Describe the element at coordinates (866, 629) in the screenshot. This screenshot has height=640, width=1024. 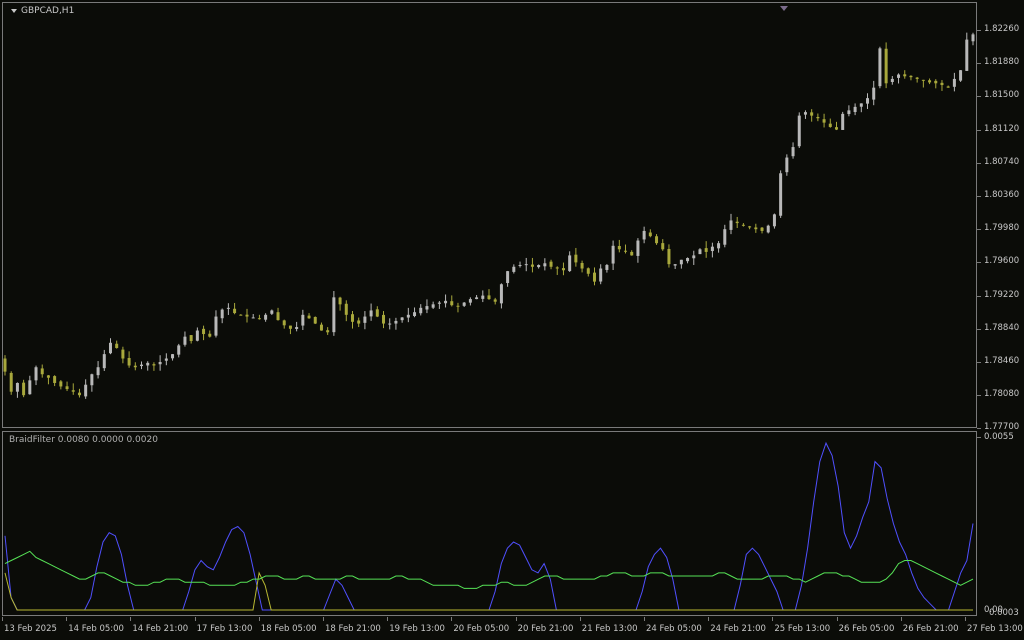
I see `time-axis-label: 26 Feb 05:00` at that location.